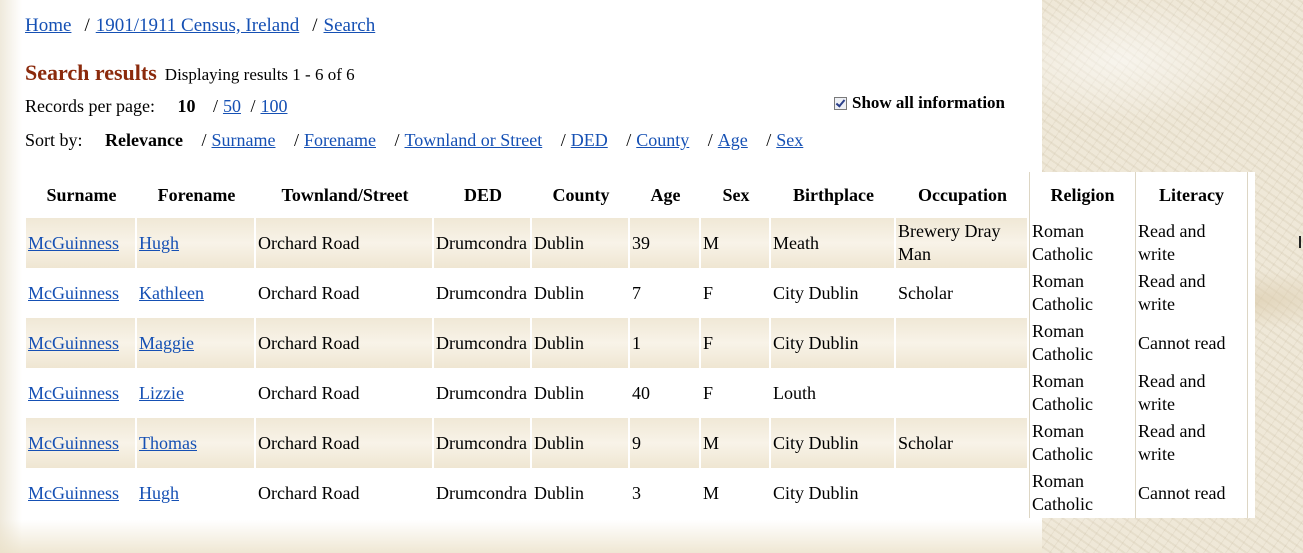 This screenshot has height=553, width=1303. Describe the element at coordinates (340, 140) in the screenshot. I see `sort-forename-link: Forename` at that location.